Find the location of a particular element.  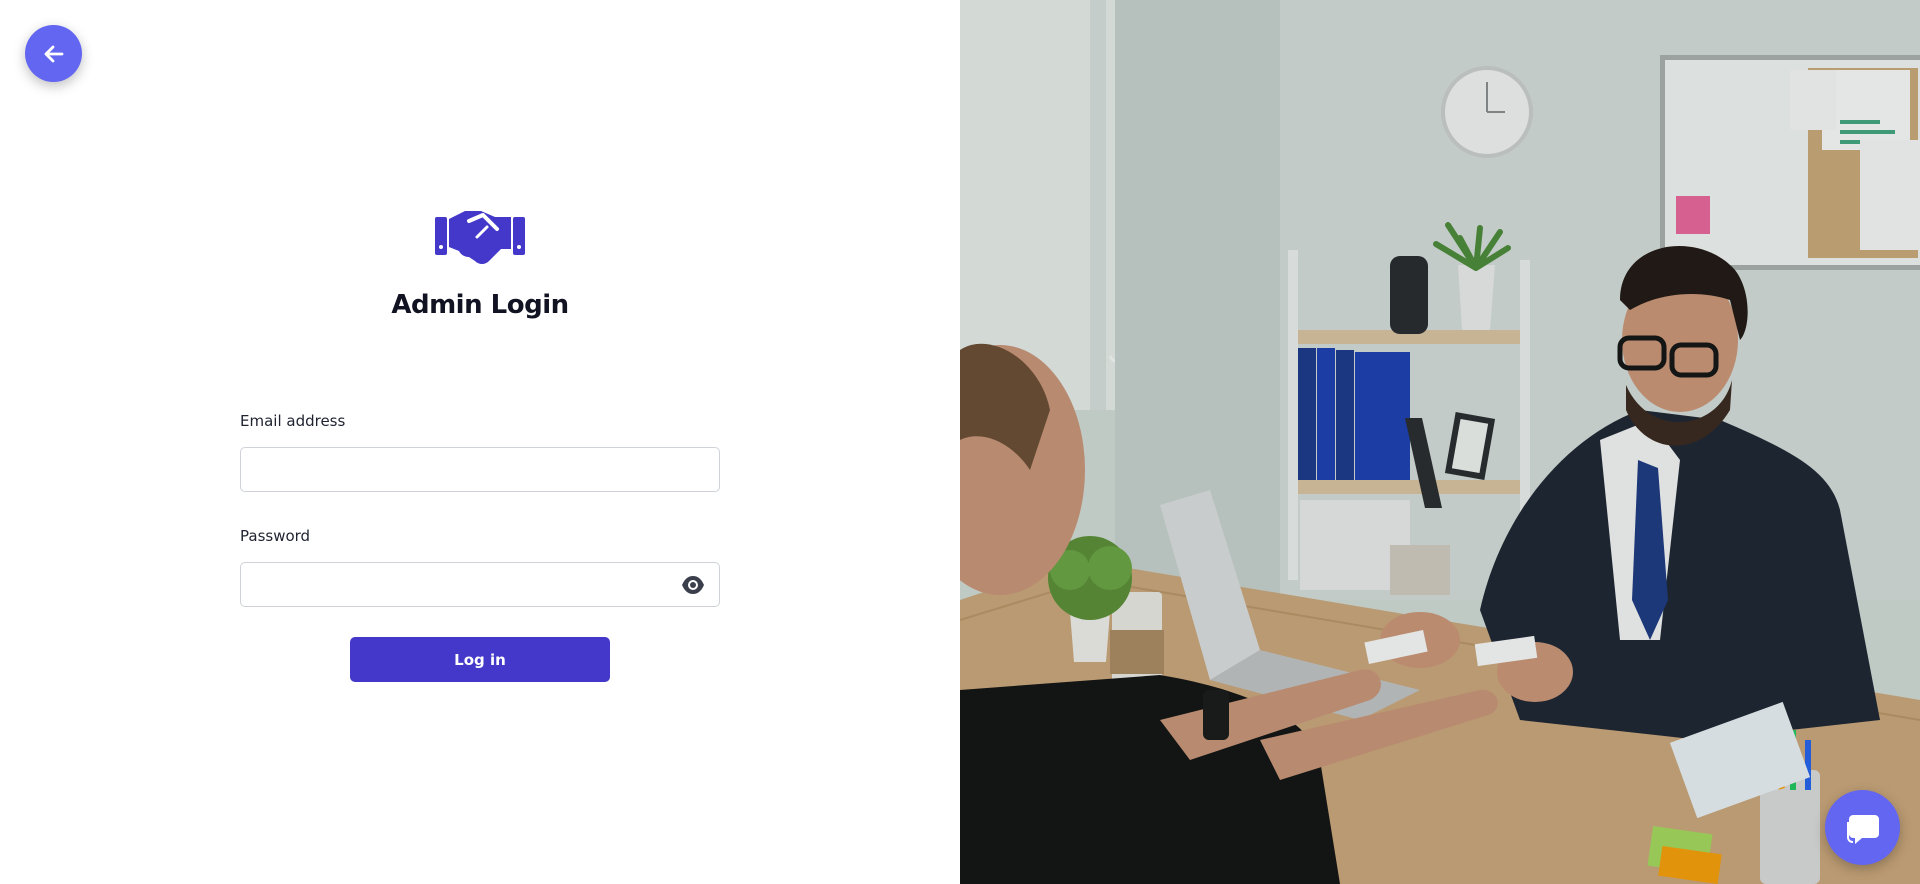

page-title: Admin Login is located at coordinates (480, 305).